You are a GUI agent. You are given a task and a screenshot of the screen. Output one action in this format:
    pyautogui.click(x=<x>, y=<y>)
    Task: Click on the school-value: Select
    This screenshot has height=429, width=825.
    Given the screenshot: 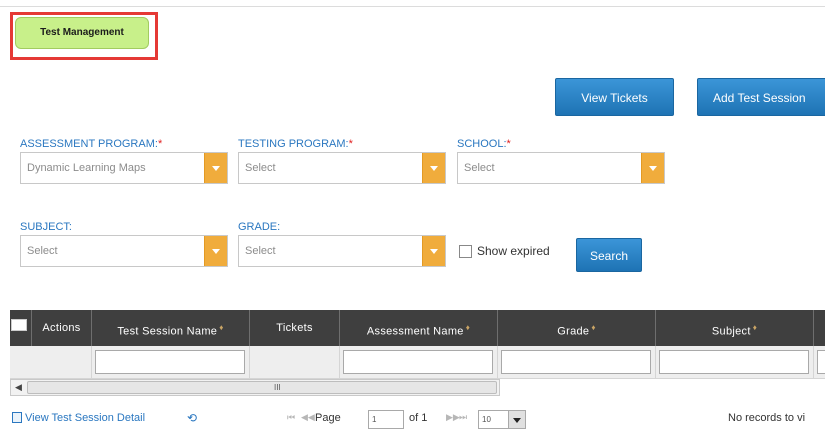 What is the action you would take?
    pyautogui.click(x=479, y=168)
    